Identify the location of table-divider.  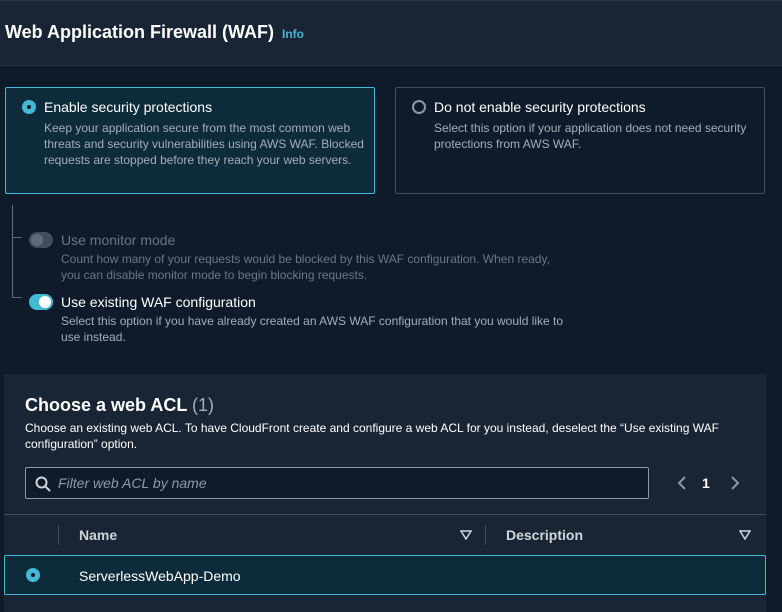
(385, 514).